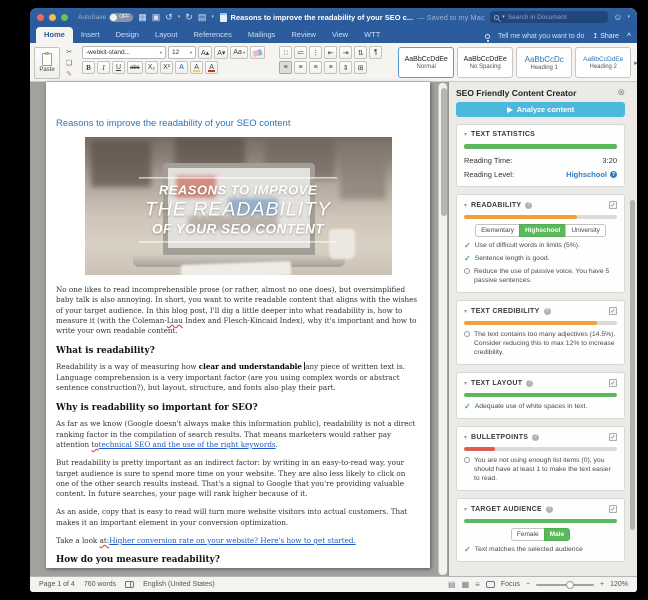 This screenshot has width=648, height=600. I want to click on redo-icon: ↻, so click(189, 17).